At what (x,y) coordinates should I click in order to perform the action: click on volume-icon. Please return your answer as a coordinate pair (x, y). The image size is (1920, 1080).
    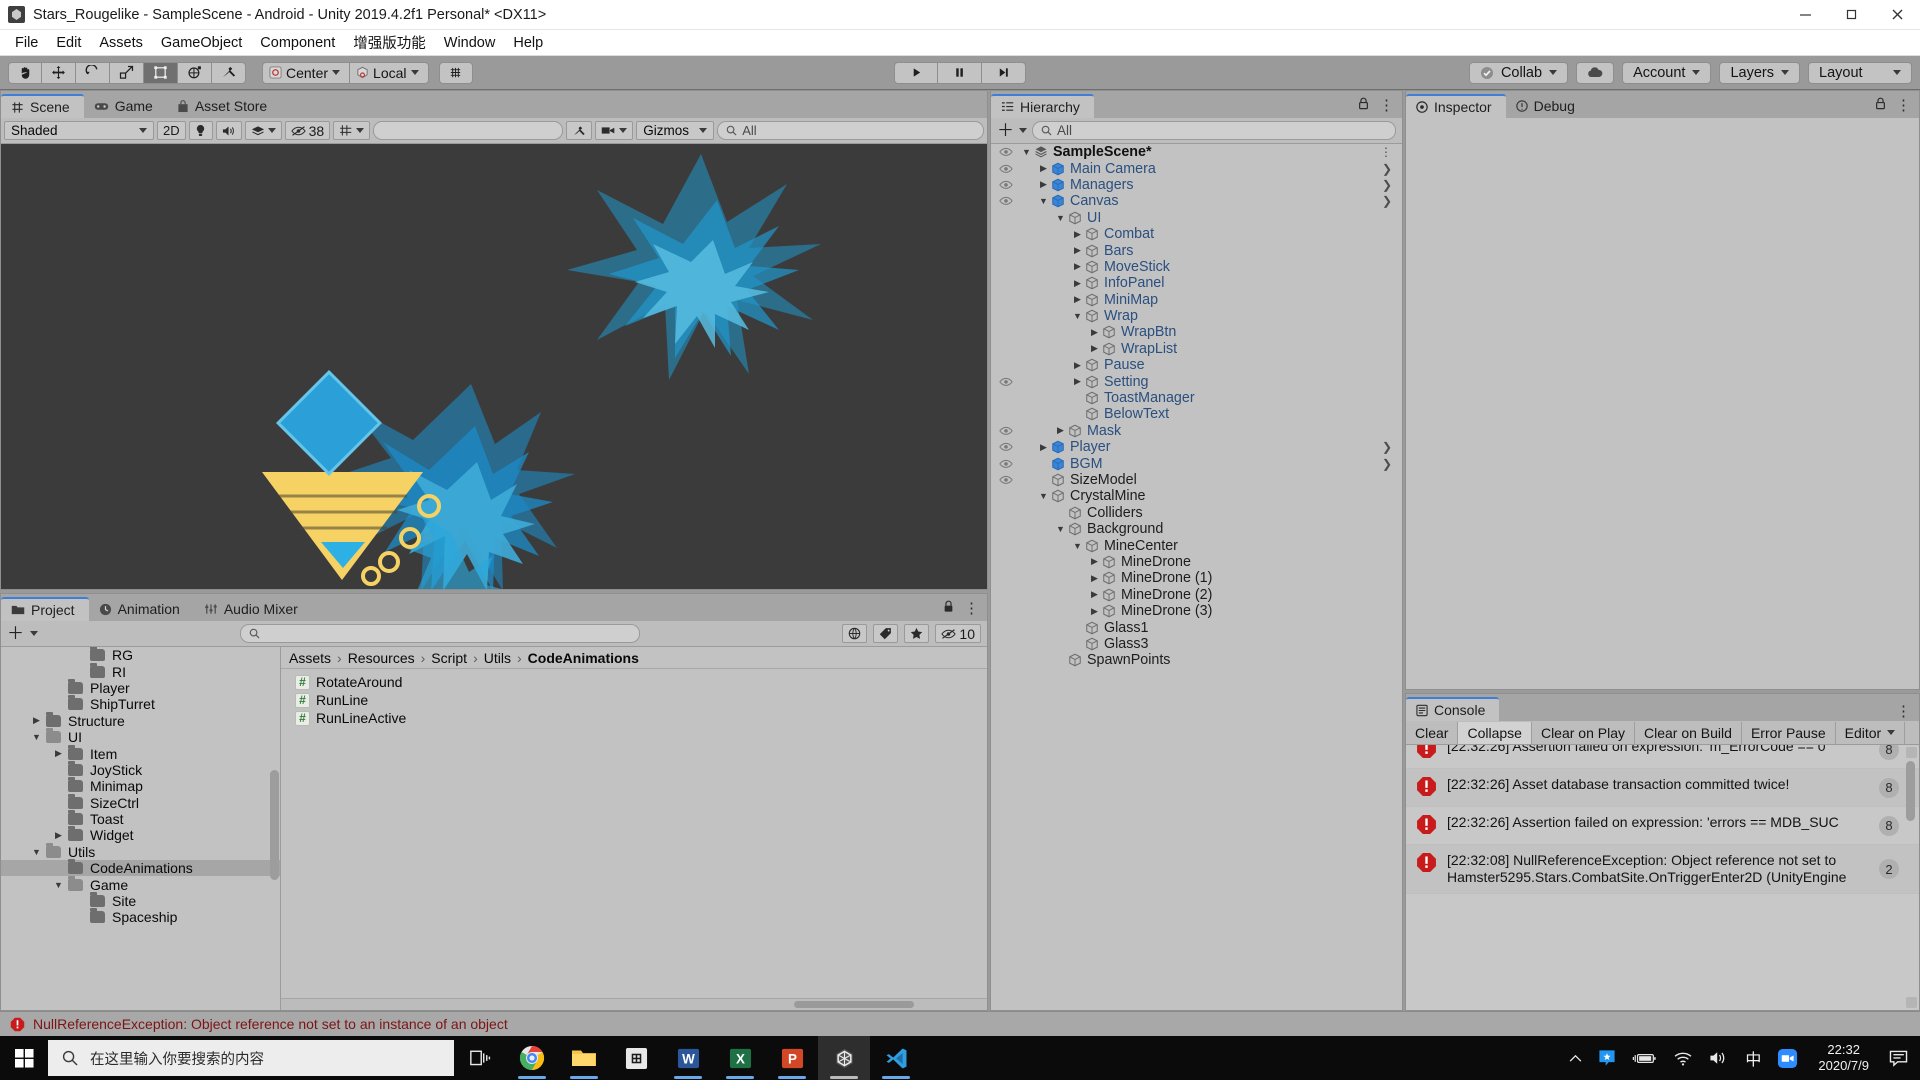
    Looking at the image, I should click on (1719, 1058).